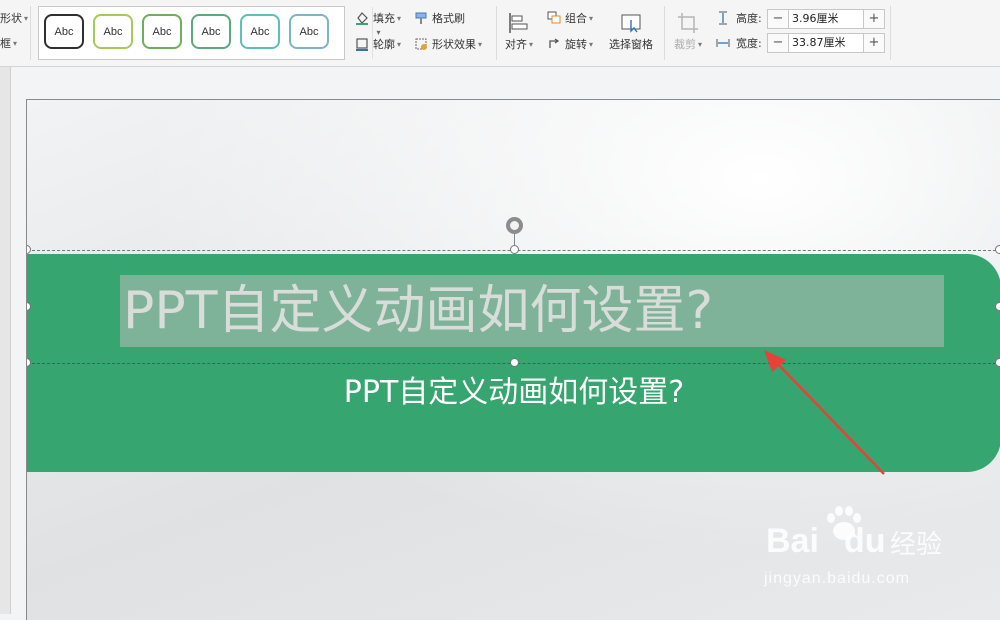 This screenshot has width=1000, height=620. I want to click on style-preset-6: Abc, so click(309, 31).